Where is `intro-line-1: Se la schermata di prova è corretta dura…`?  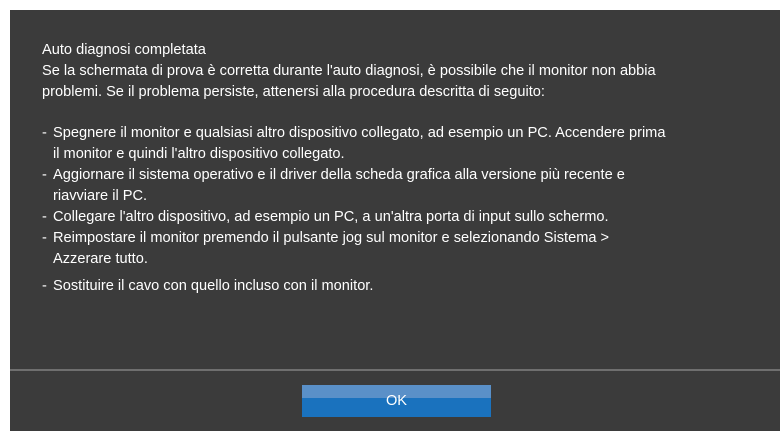
intro-line-1: Se la schermata di prova è corretta dura… is located at coordinates (349, 71).